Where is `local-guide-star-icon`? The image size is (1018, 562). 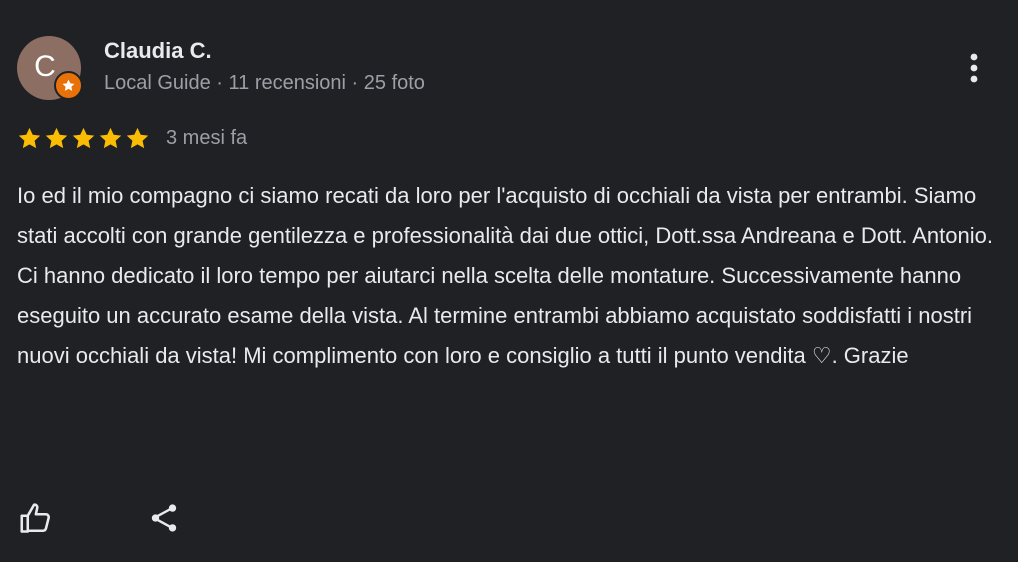 local-guide-star-icon is located at coordinates (68, 85).